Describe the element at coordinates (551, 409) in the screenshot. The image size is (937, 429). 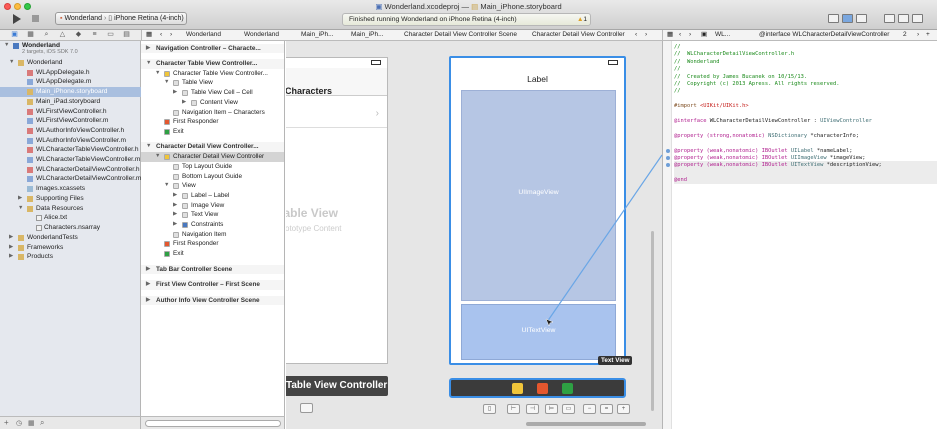
I see `resolve-icon: ⊨` at that location.